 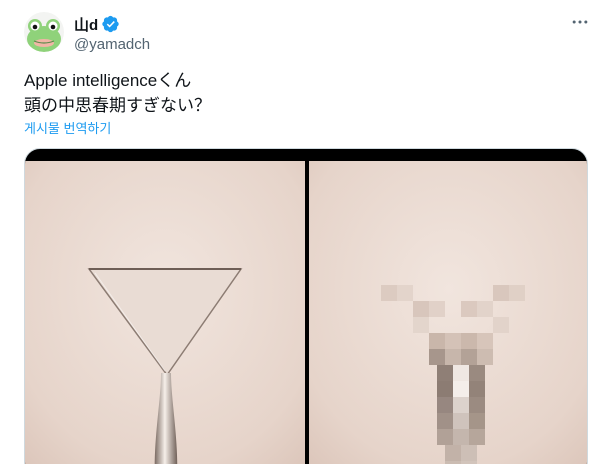 I want to click on tweet-text-line-1: Apple intelligenceくん, so click(x=108, y=80).